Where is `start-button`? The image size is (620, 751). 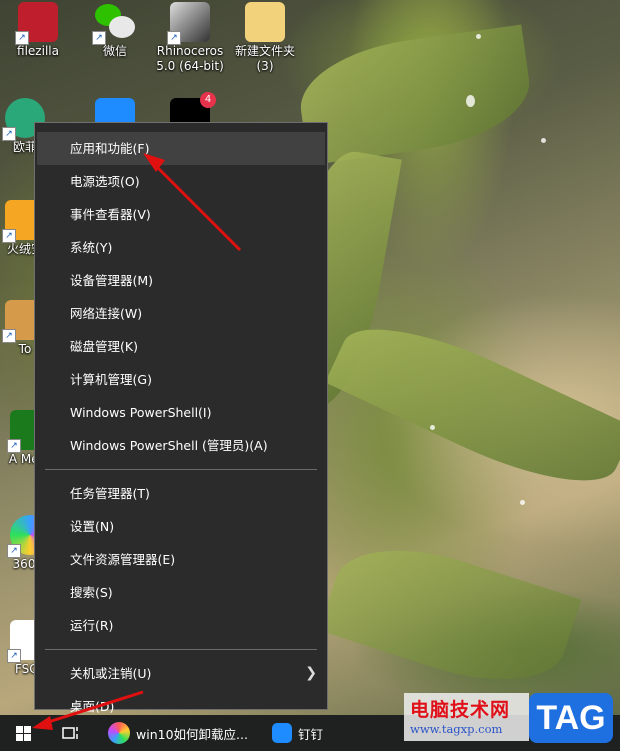 start-button is located at coordinates (23, 733).